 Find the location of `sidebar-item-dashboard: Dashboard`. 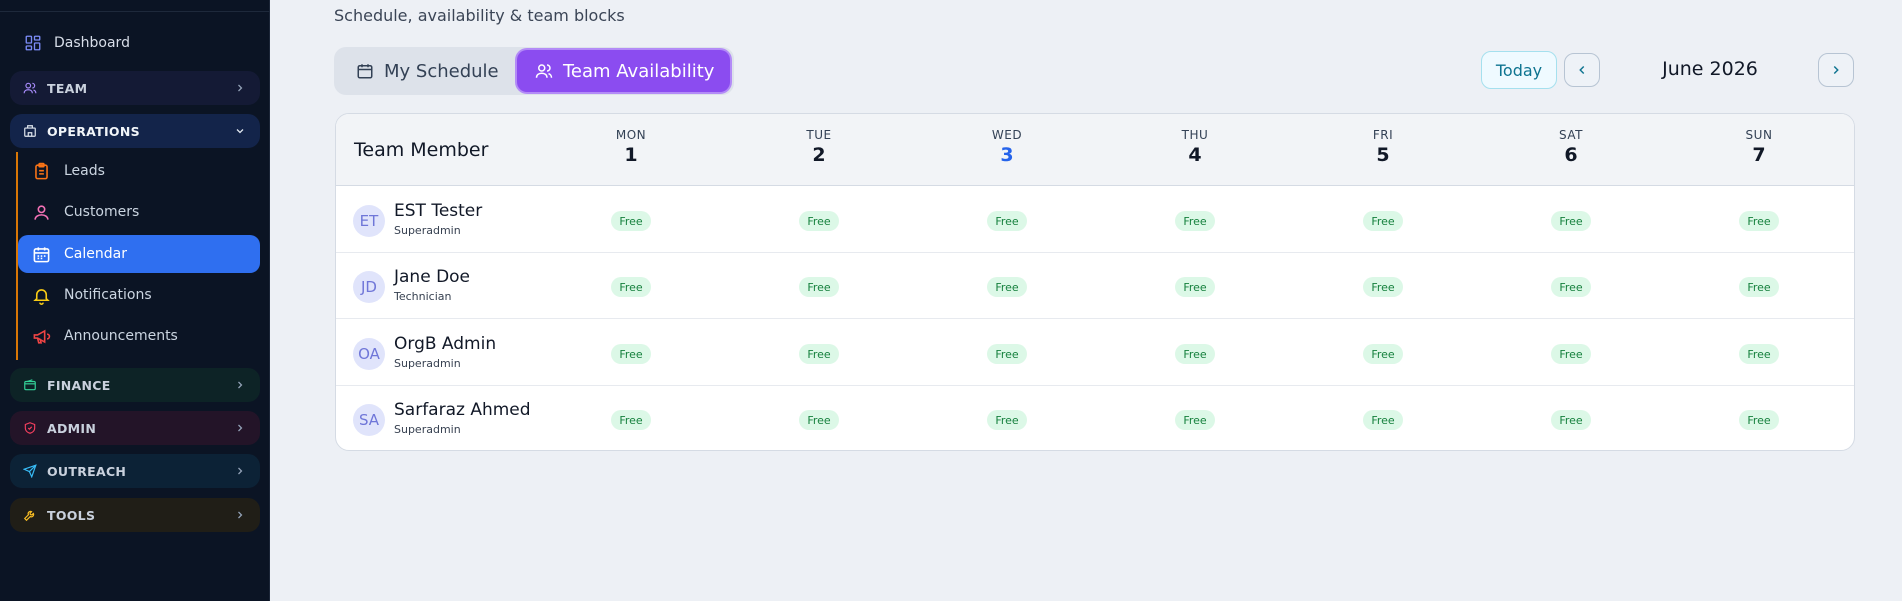

sidebar-item-dashboard: Dashboard is located at coordinates (135, 43).